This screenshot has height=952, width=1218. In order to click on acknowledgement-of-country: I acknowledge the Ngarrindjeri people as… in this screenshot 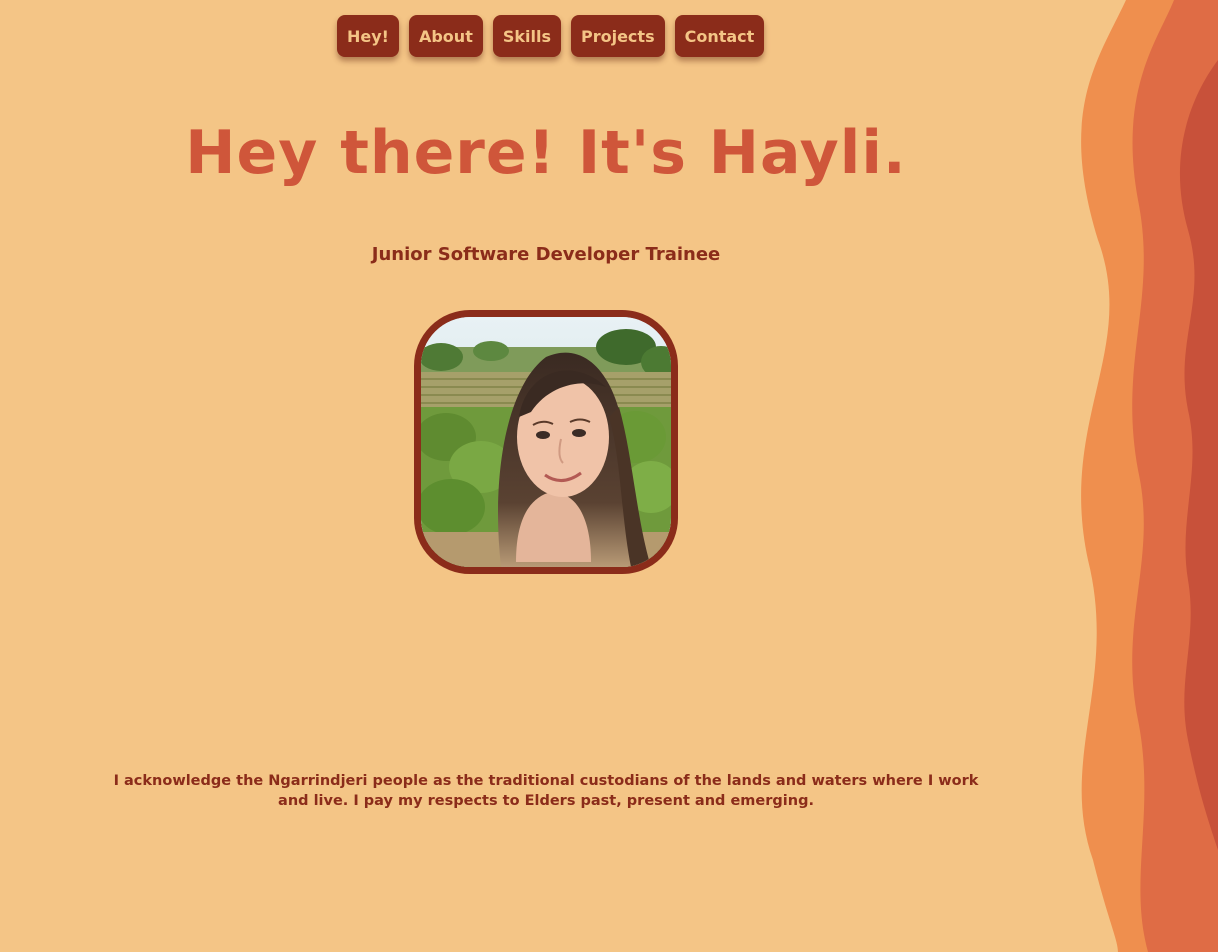, I will do `click(546, 791)`.